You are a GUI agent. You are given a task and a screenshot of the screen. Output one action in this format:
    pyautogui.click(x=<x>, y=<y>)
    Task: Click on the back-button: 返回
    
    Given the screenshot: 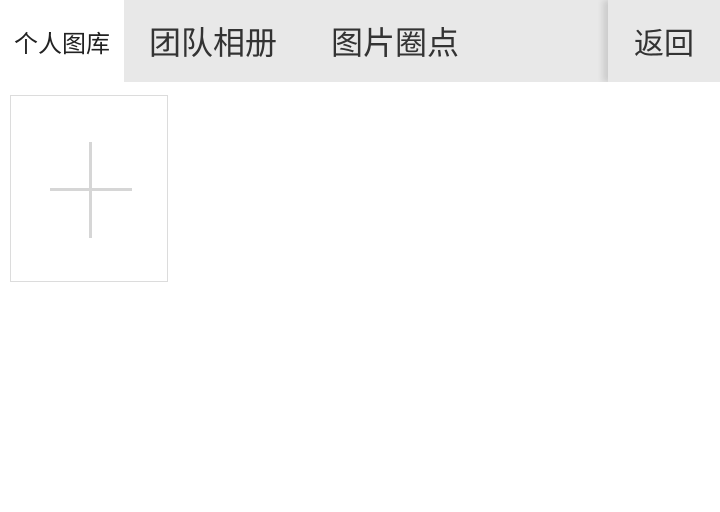 What is the action you would take?
    pyautogui.click(x=664, y=41)
    